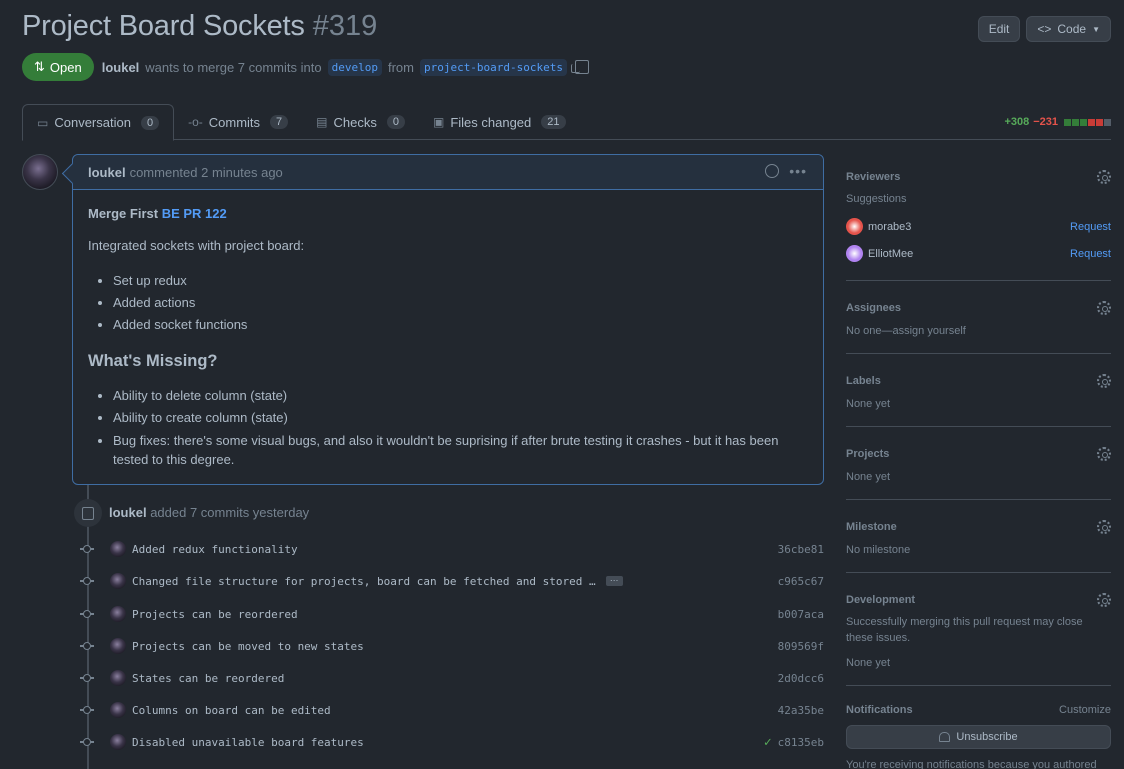 Image resolution: width=1124 pixels, height=769 pixels. Describe the element at coordinates (768, 742) in the screenshot. I see `check-icon: ✓` at that location.